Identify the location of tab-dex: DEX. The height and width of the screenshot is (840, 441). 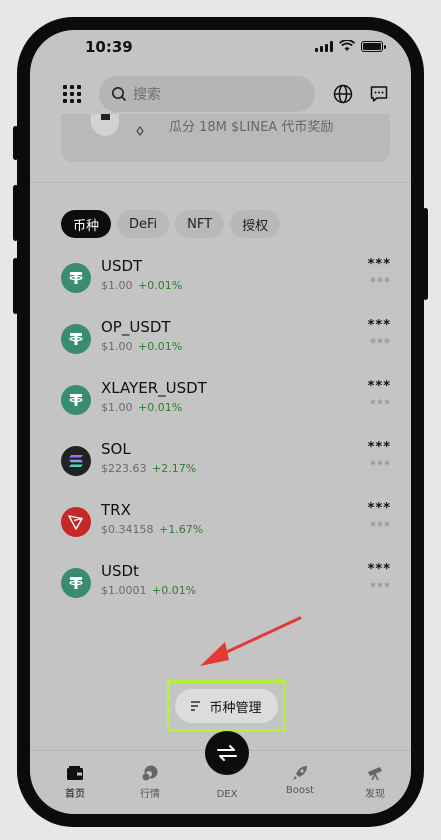
(227, 794).